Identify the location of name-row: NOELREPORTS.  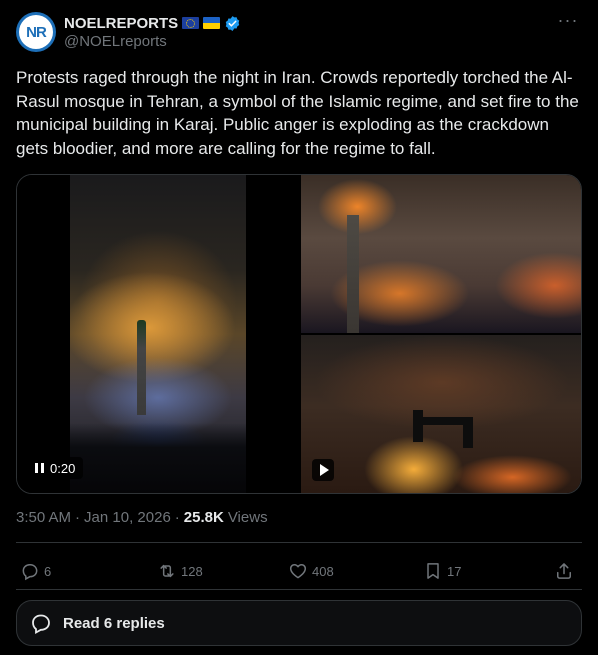
(152, 23).